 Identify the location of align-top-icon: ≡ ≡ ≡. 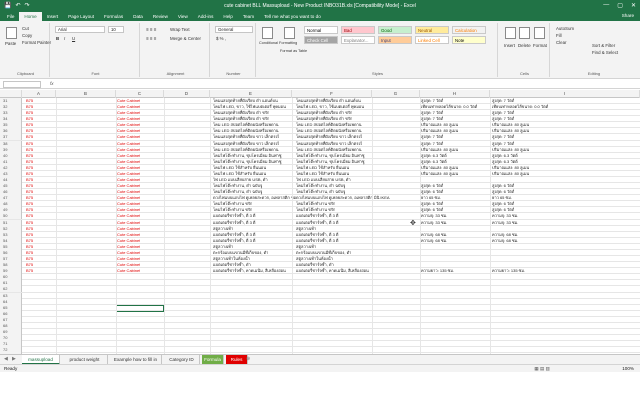
(151, 29).